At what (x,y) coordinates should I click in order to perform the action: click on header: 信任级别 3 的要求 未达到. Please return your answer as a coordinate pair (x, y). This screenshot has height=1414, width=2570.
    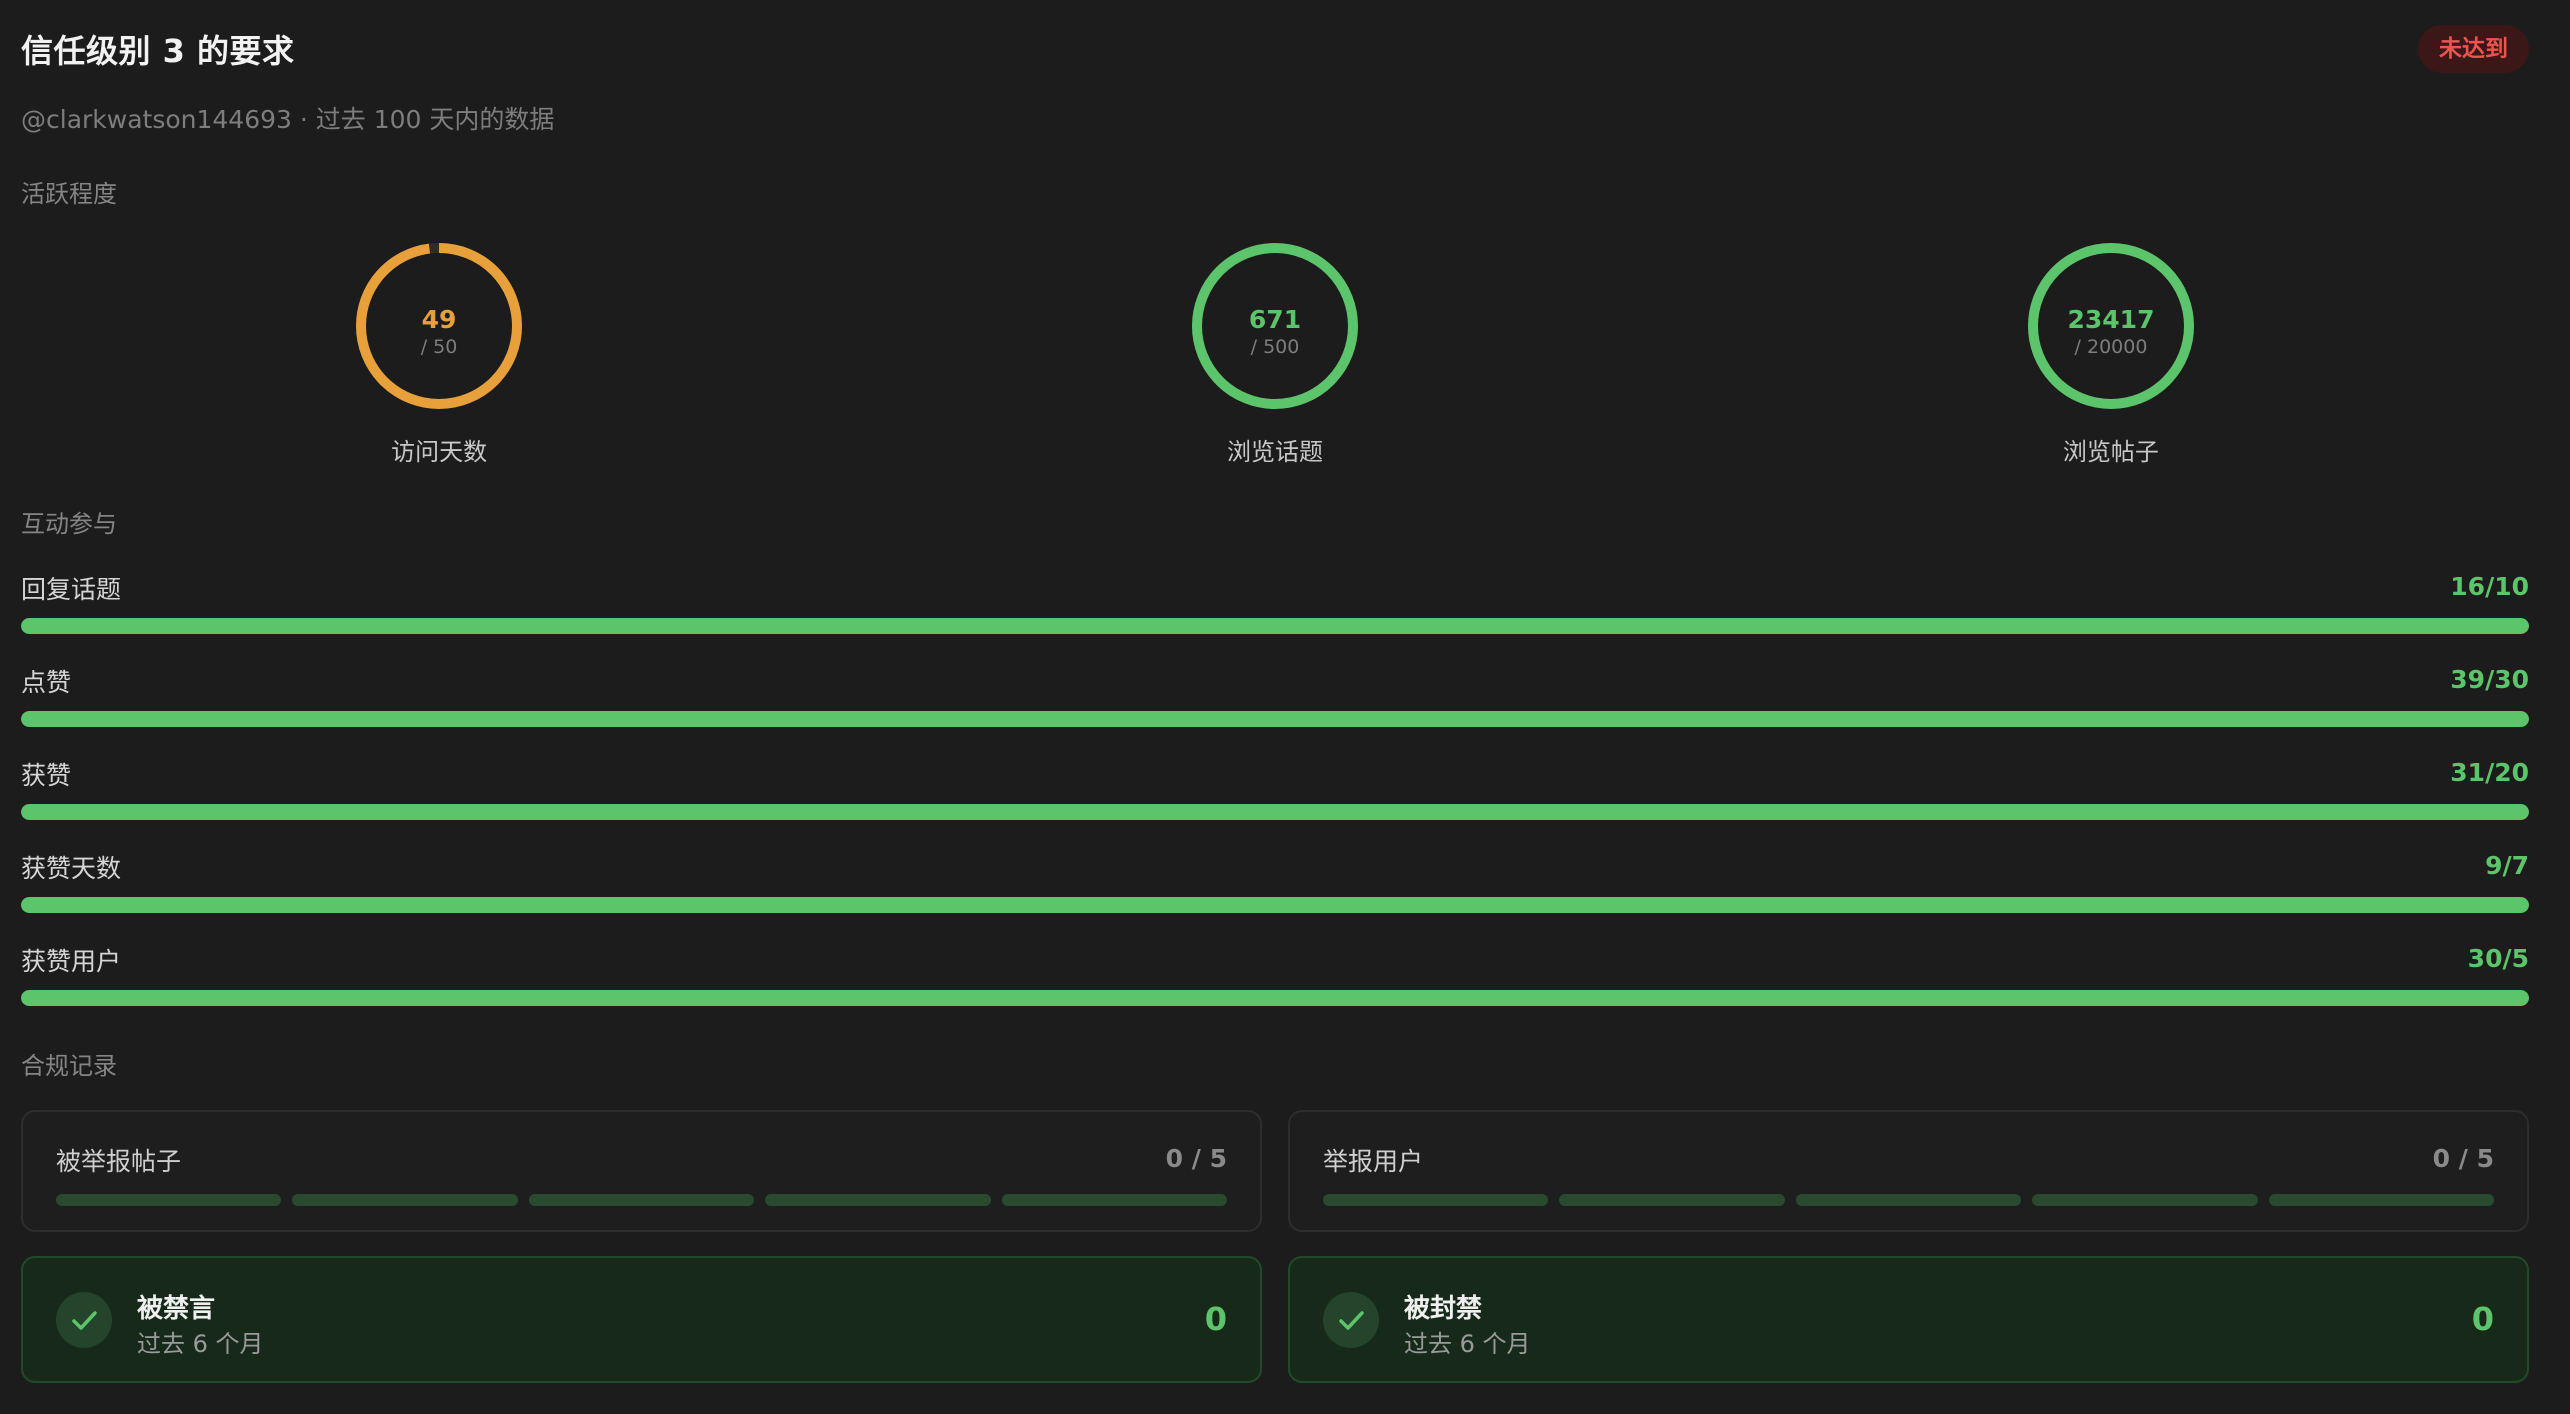
    Looking at the image, I should click on (1275, 48).